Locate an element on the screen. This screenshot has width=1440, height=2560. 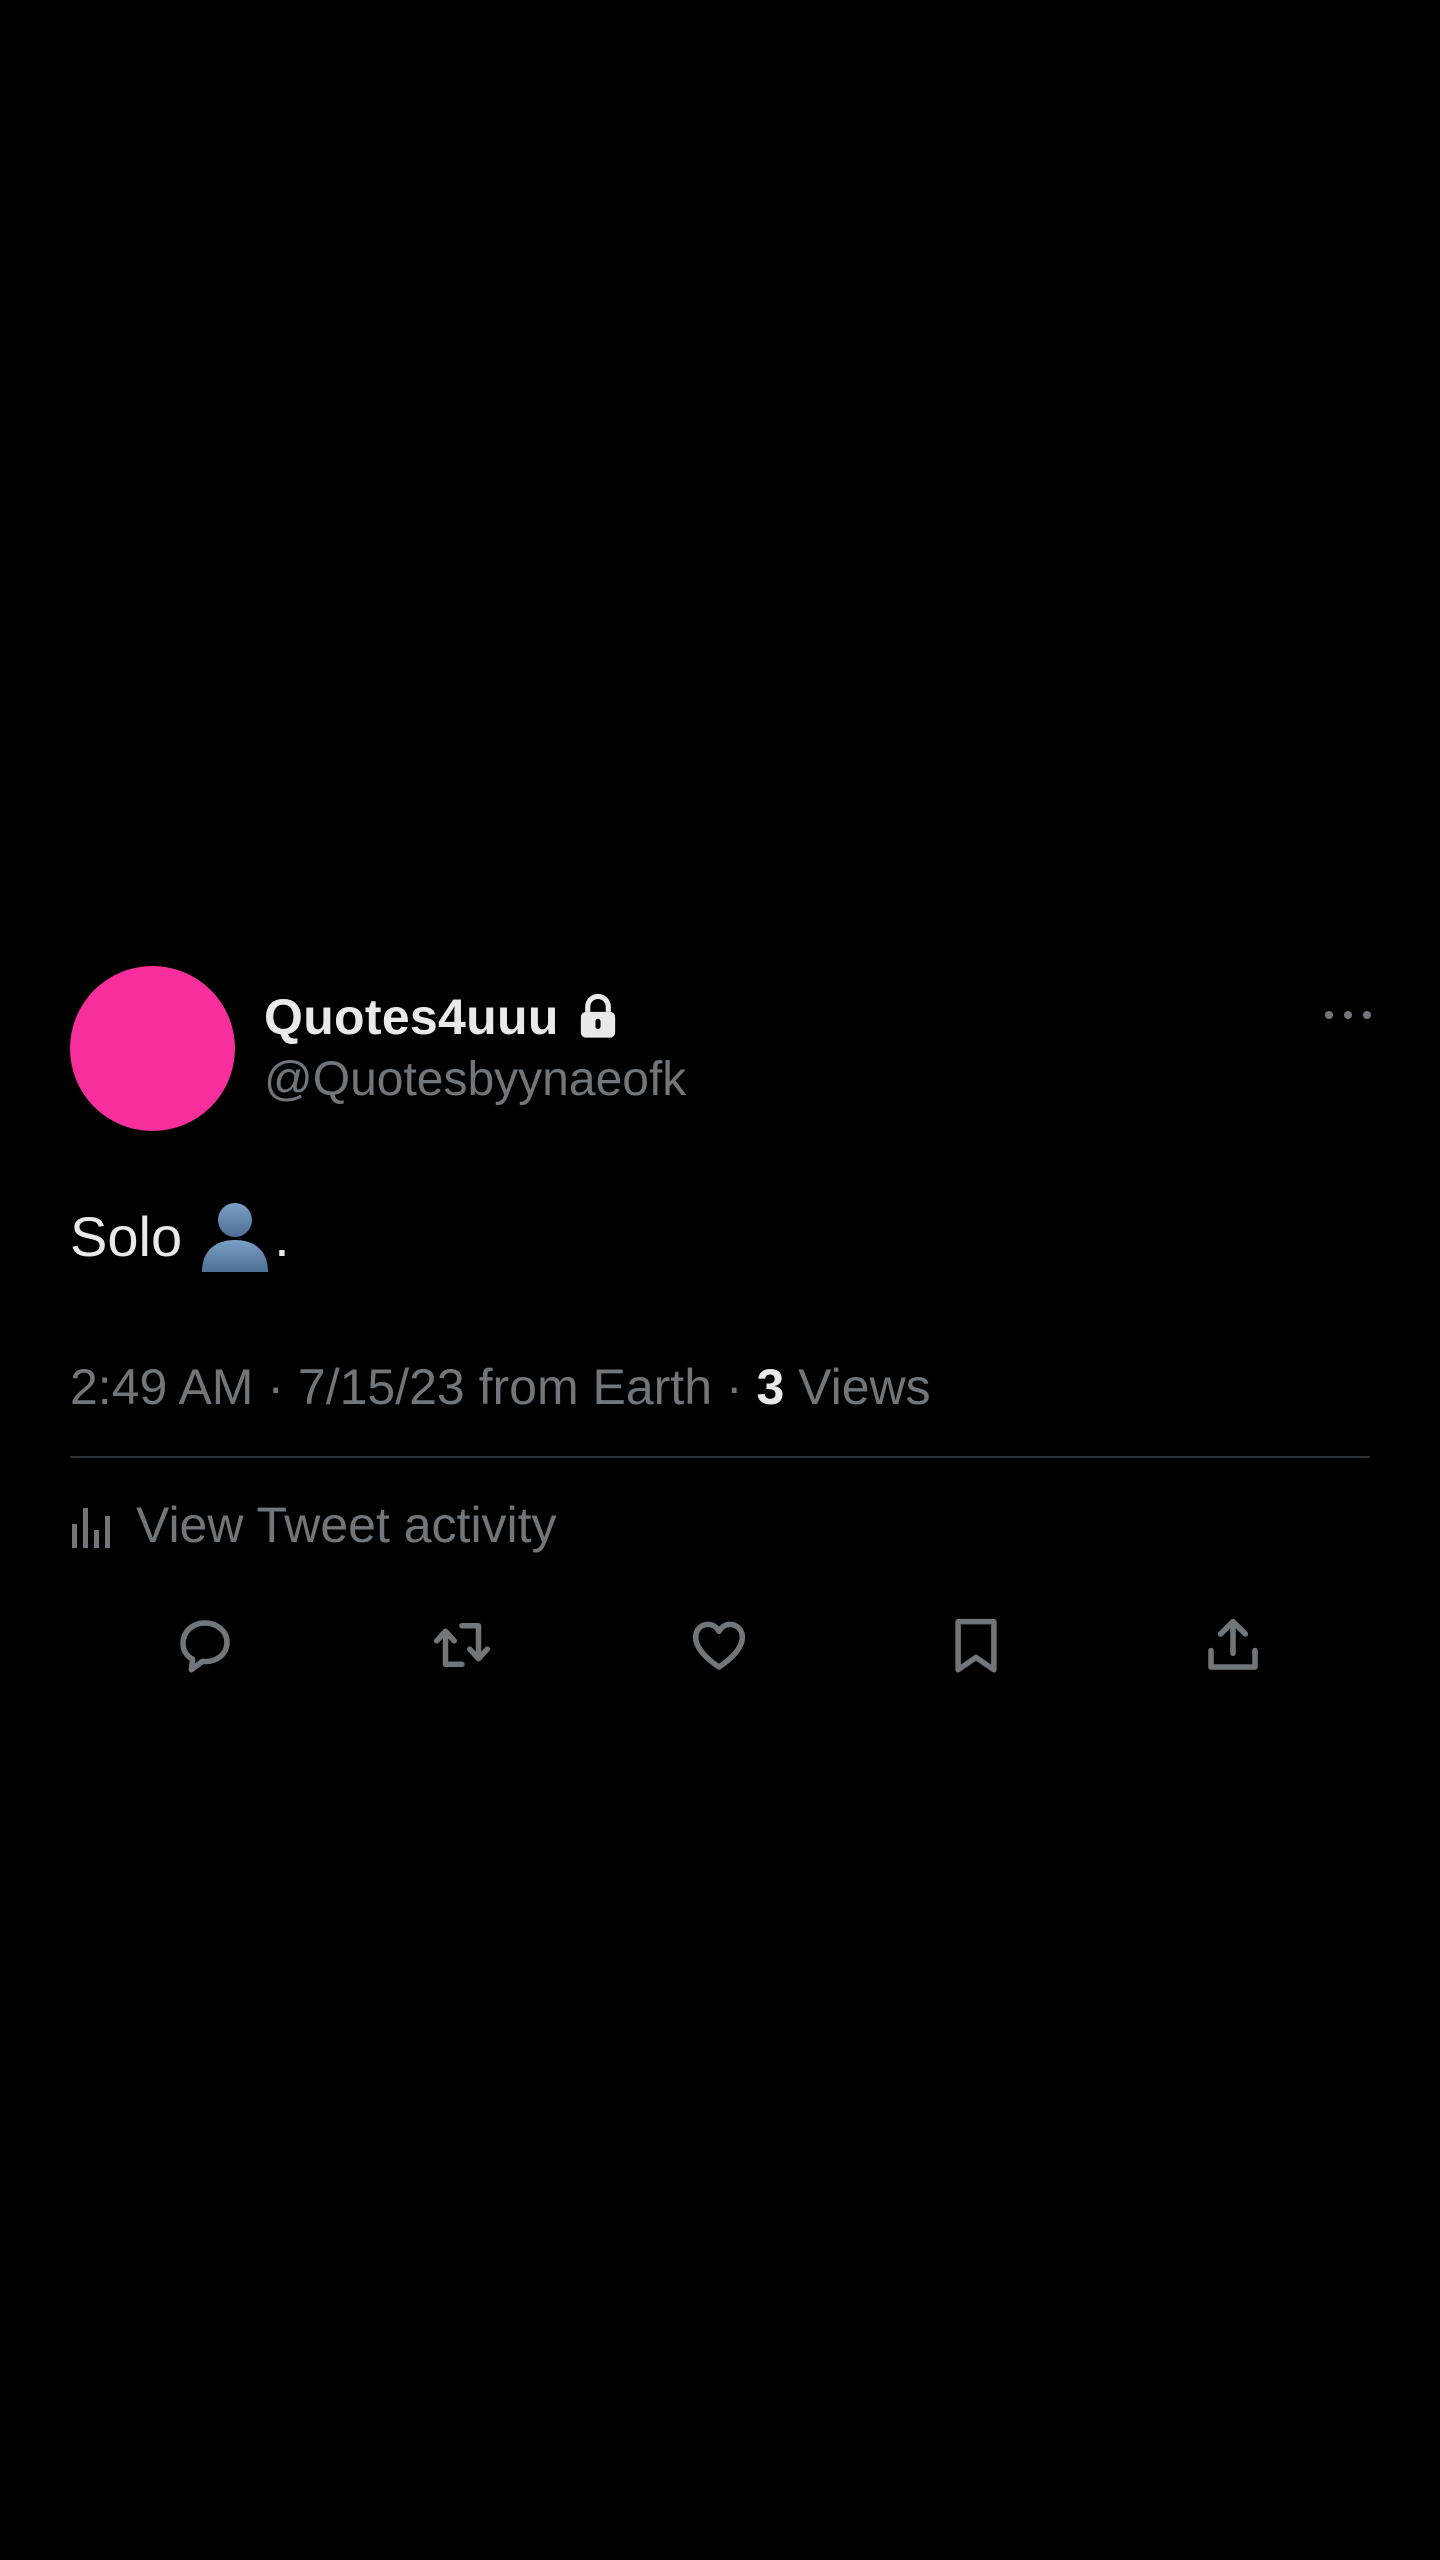
divider is located at coordinates (720, 1457).